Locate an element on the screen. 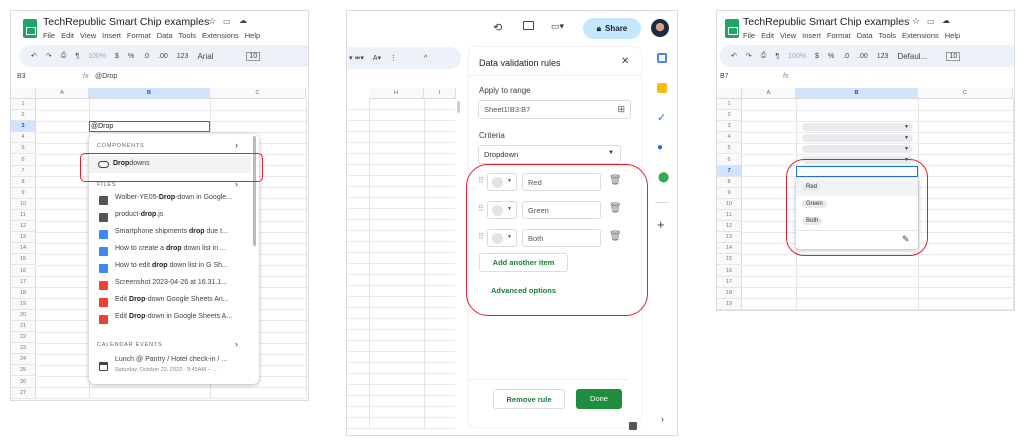  row-header: 7 is located at coordinates (23, 171).